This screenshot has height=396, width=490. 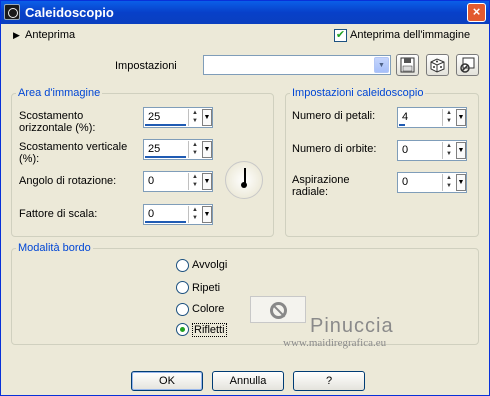 I want to click on h-offset-spinner: 25 ▲ ▼ ▼, so click(x=178, y=117).